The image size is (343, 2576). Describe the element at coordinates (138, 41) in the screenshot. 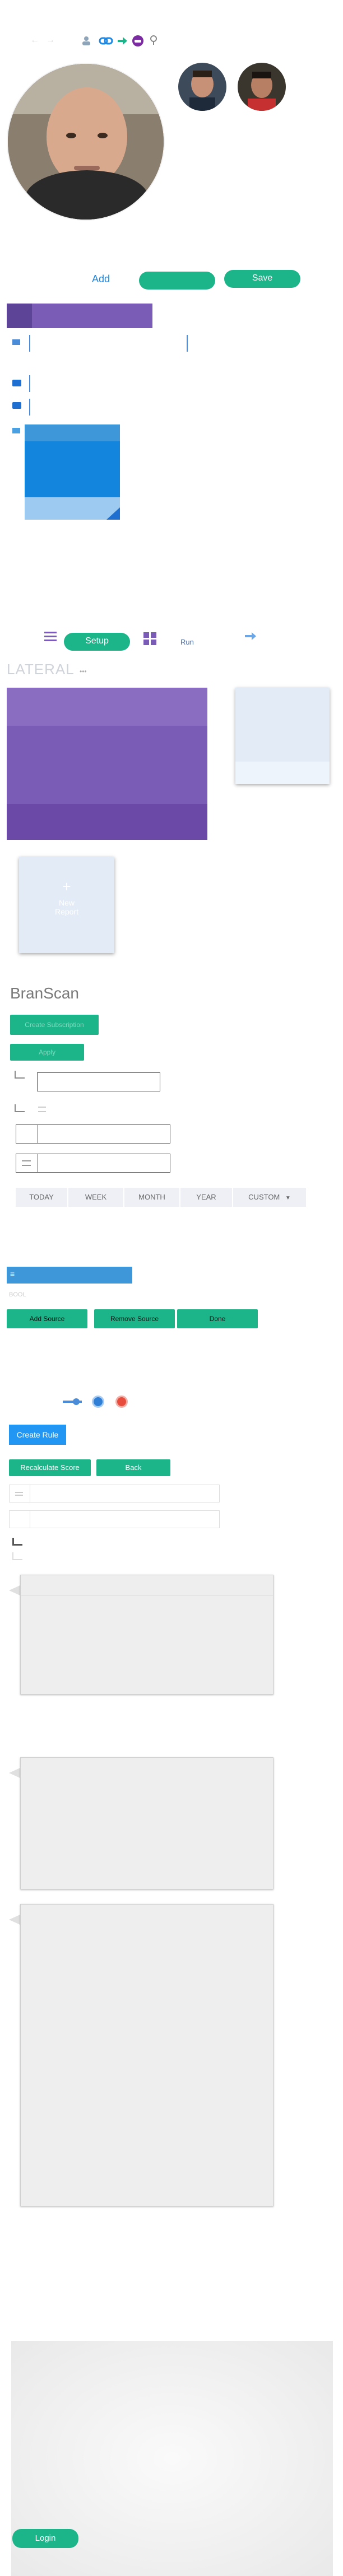

I see `avatar-mini-icon` at that location.